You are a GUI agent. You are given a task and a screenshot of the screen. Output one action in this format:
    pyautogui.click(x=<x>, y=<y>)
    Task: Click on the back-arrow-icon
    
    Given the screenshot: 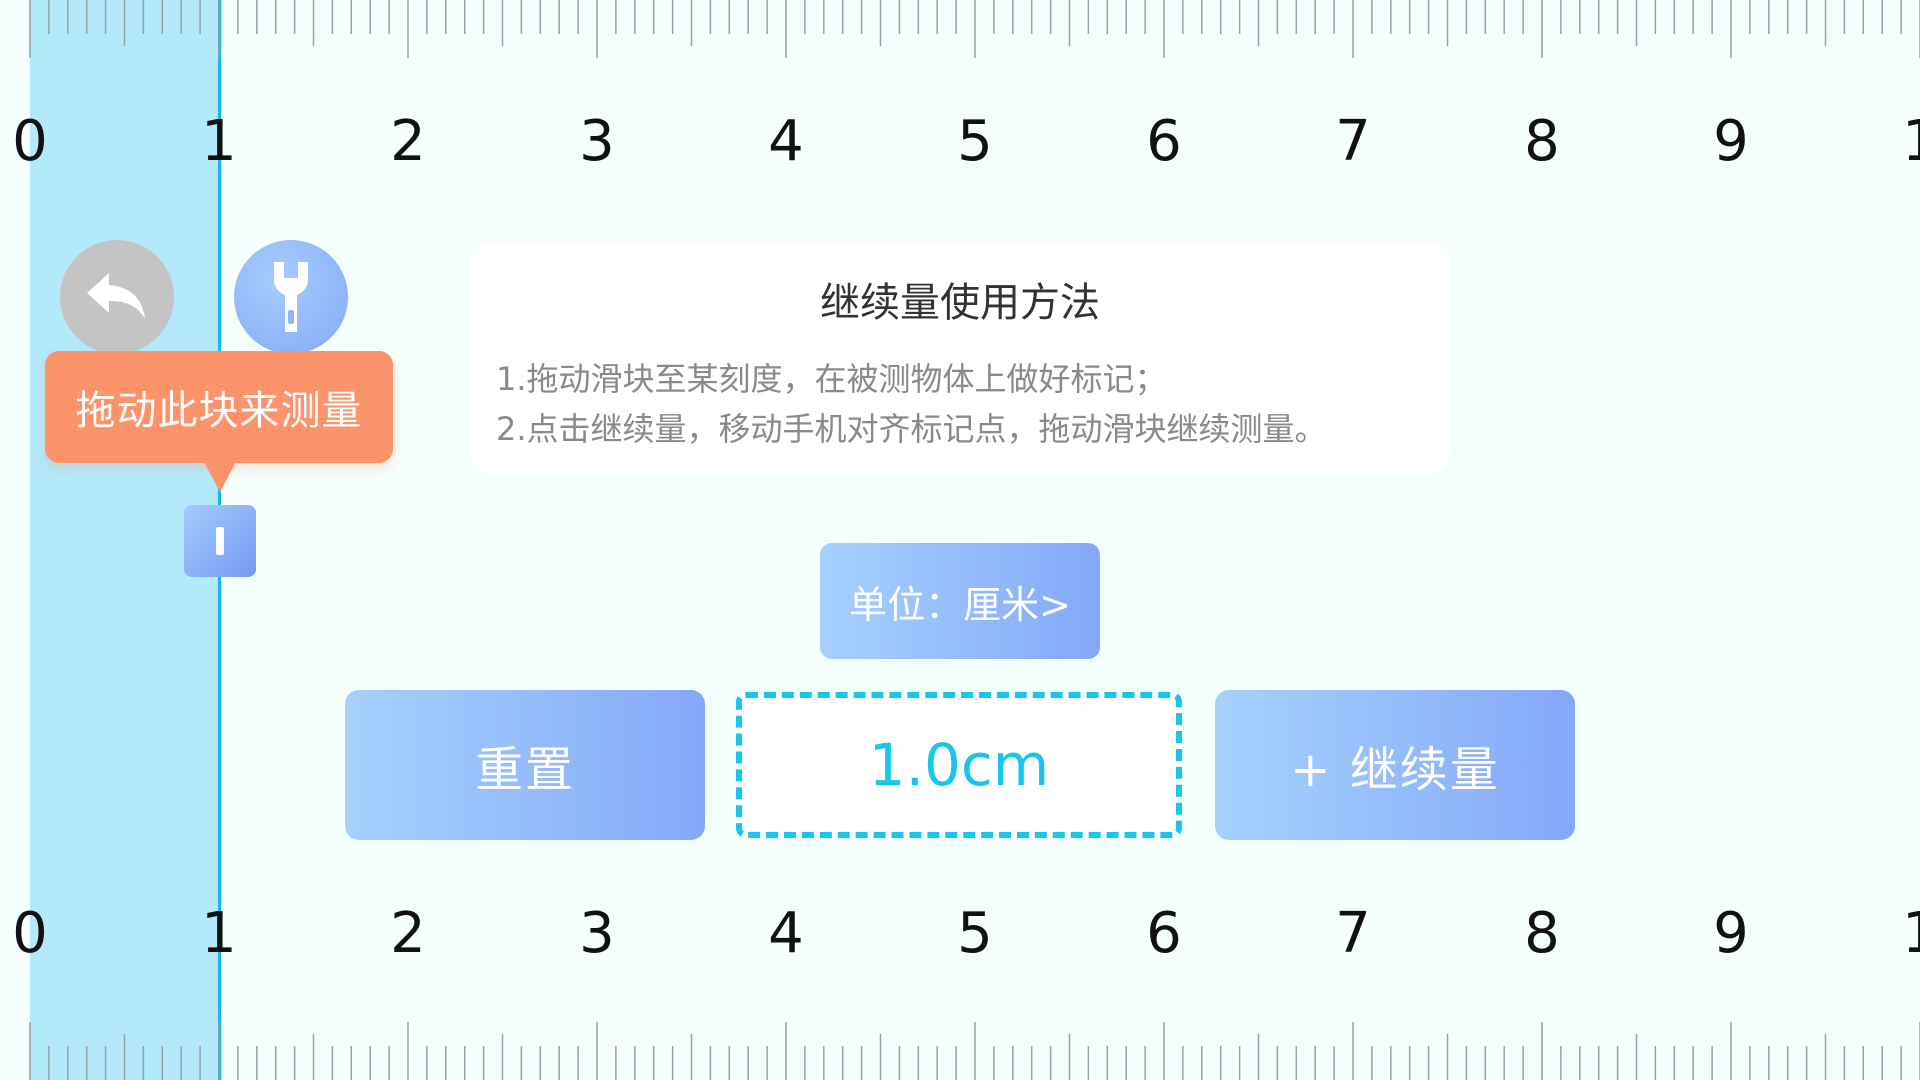 What is the action you would take?
    pyautogui.click(x=116, y=296)
    